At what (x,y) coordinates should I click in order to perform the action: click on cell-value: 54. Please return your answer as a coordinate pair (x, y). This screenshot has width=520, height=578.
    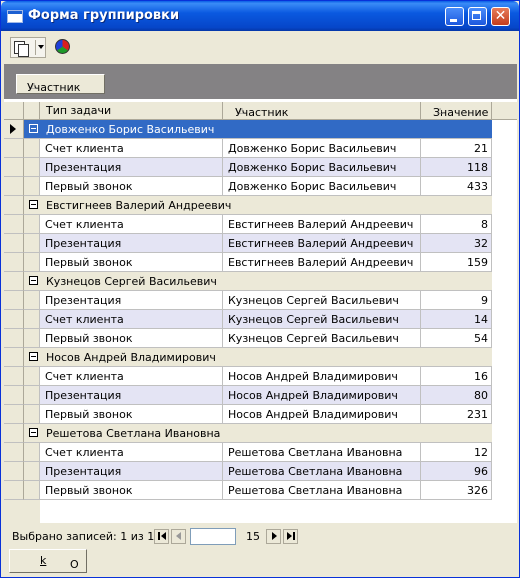
    Looking at the image, I should click on (456, 338).